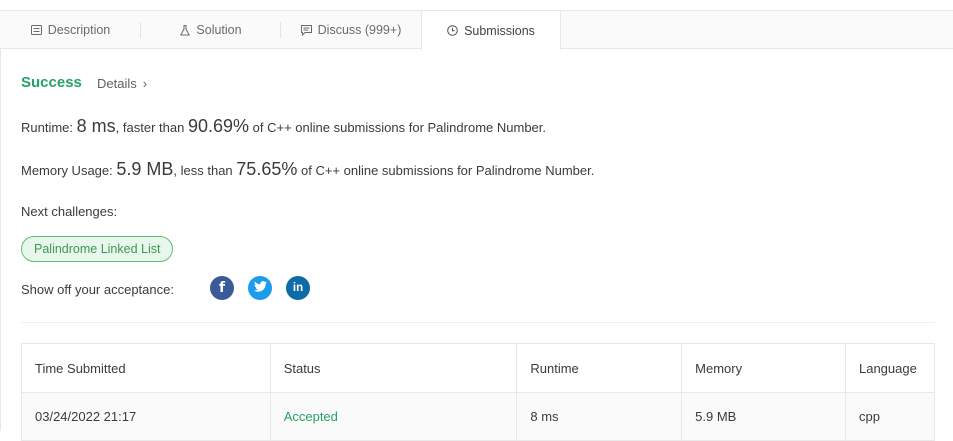  Describe the element at coordinates (476, 5) in the screenshot. I see `top-spacer` at that location.